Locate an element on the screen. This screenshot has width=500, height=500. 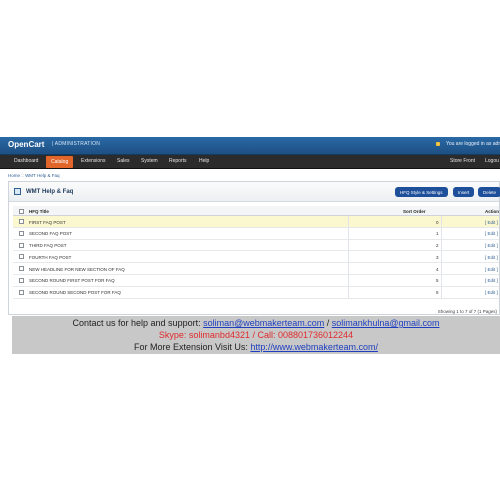
row-sort-order: 2 is located at coordinates (437, 246).